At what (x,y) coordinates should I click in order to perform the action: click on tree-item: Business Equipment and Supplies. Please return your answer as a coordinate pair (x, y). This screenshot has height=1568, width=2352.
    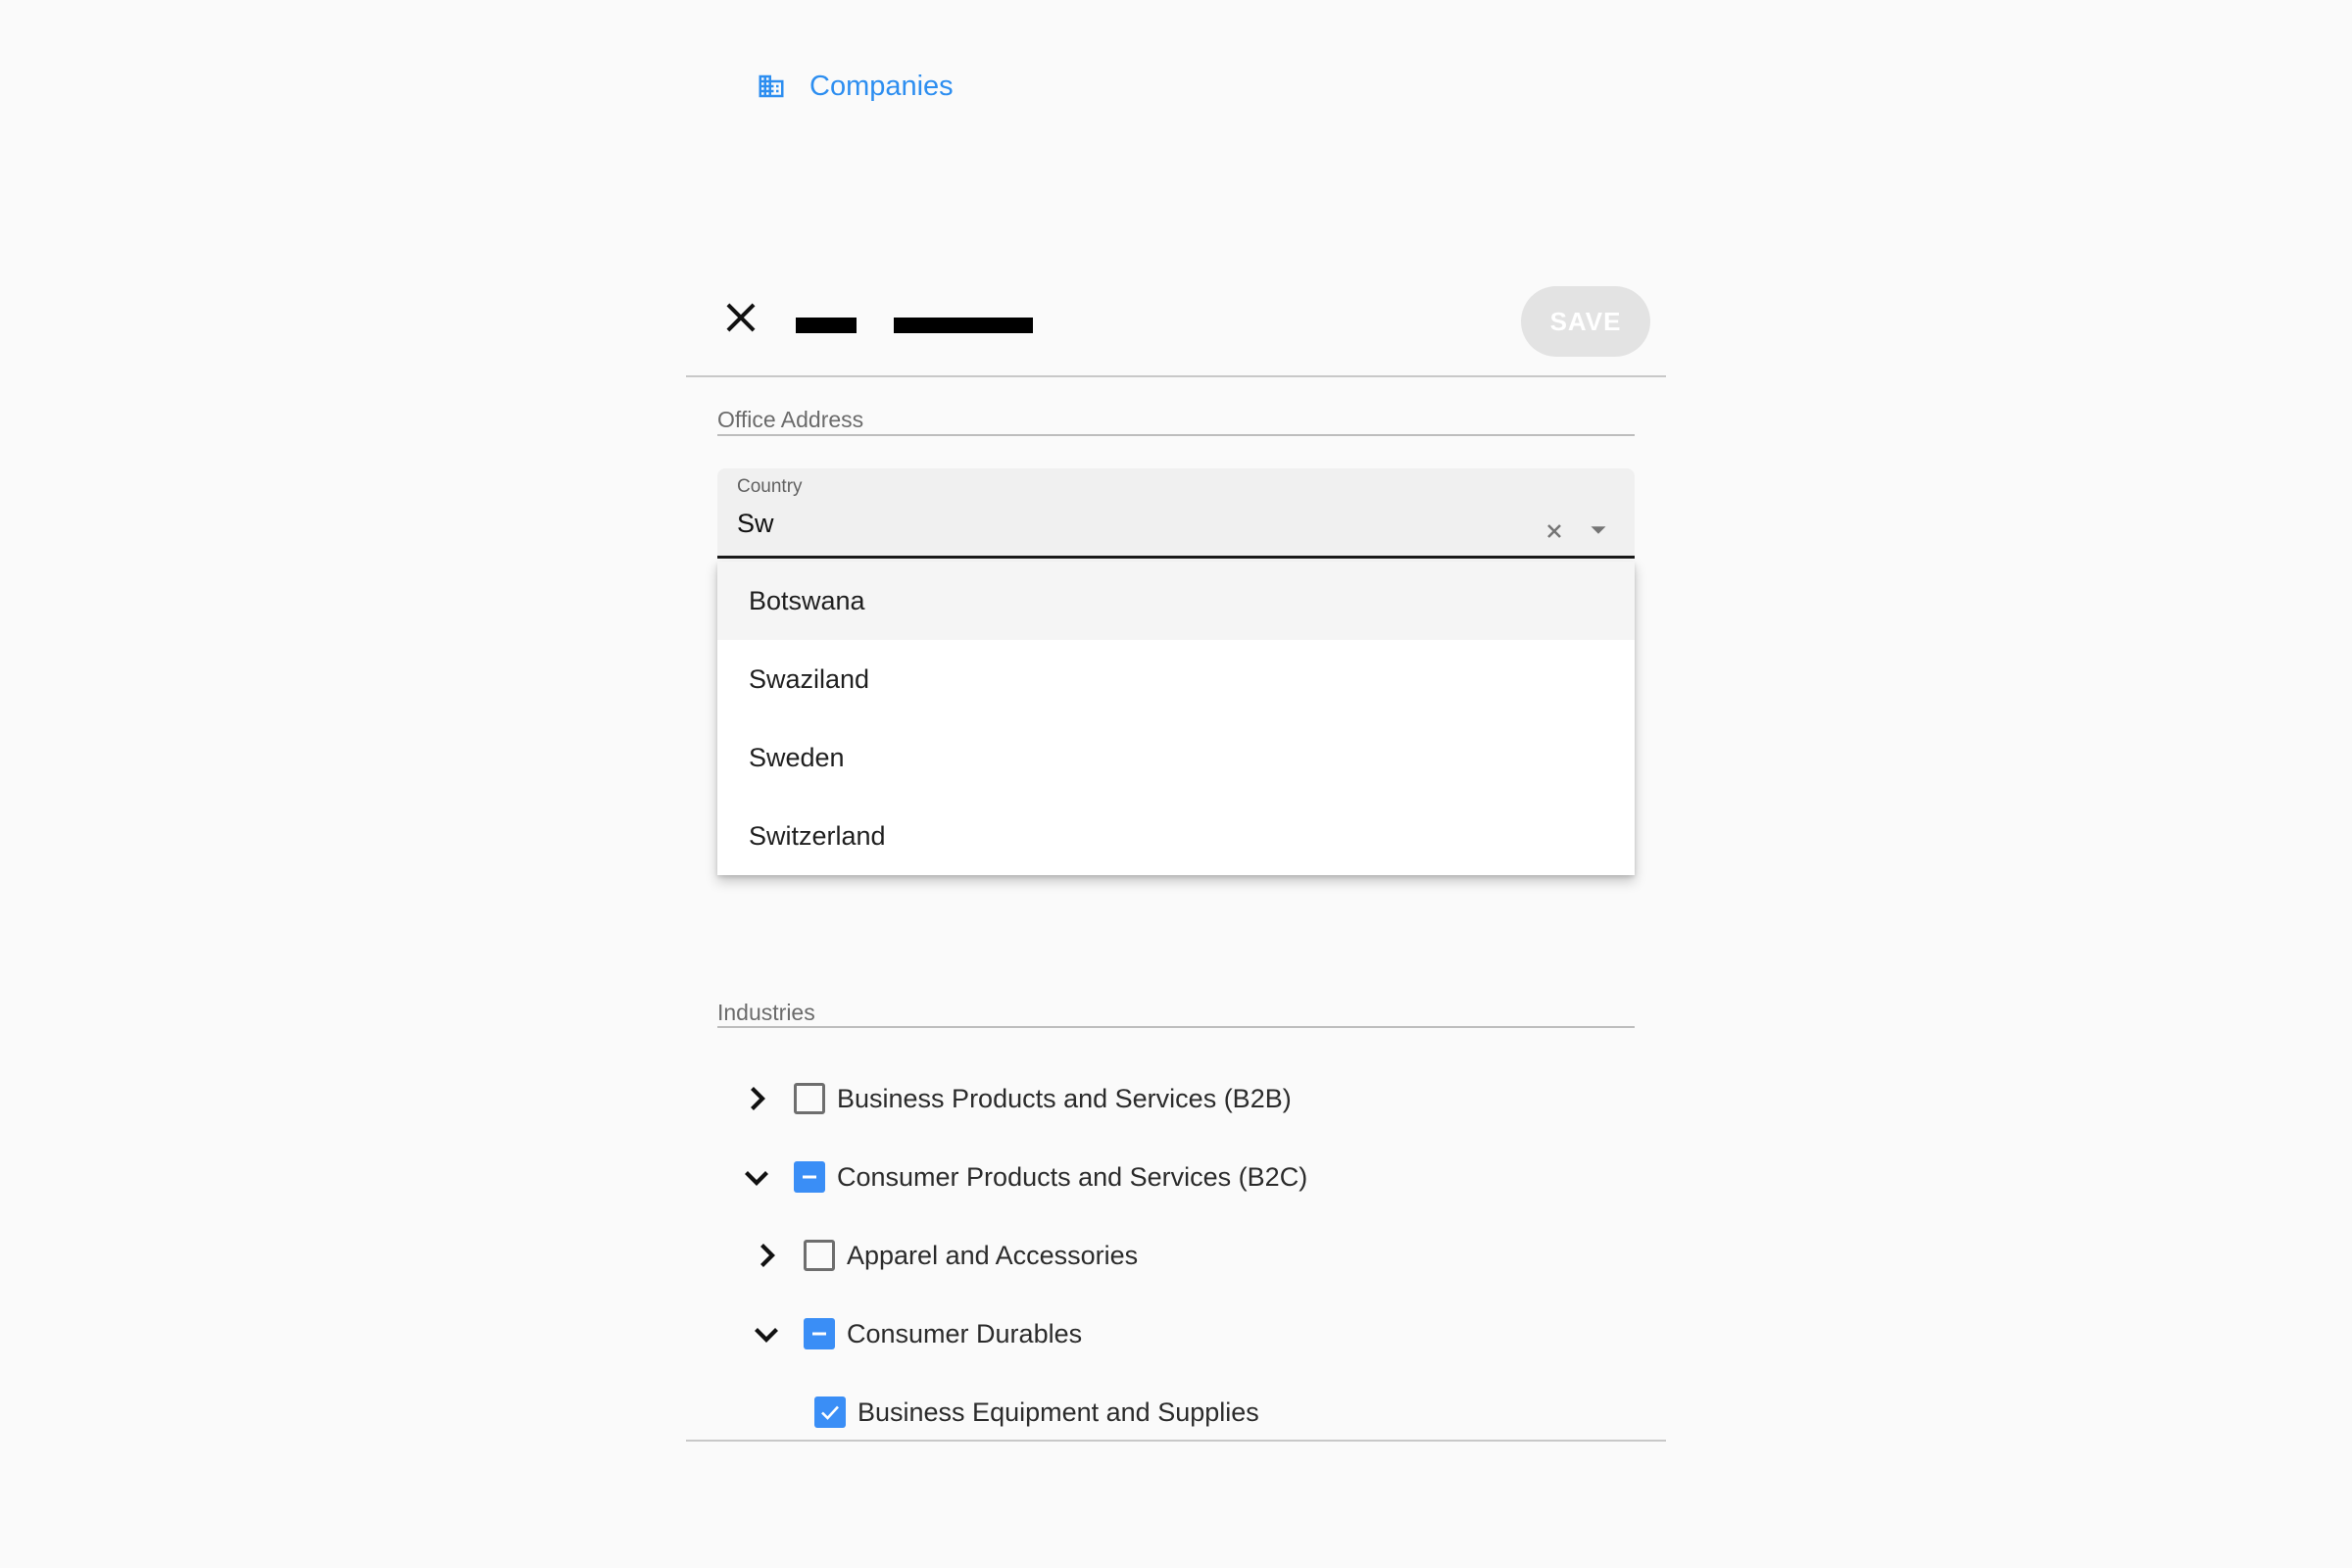
    Looking at the image, I should click on (1036, 1412).